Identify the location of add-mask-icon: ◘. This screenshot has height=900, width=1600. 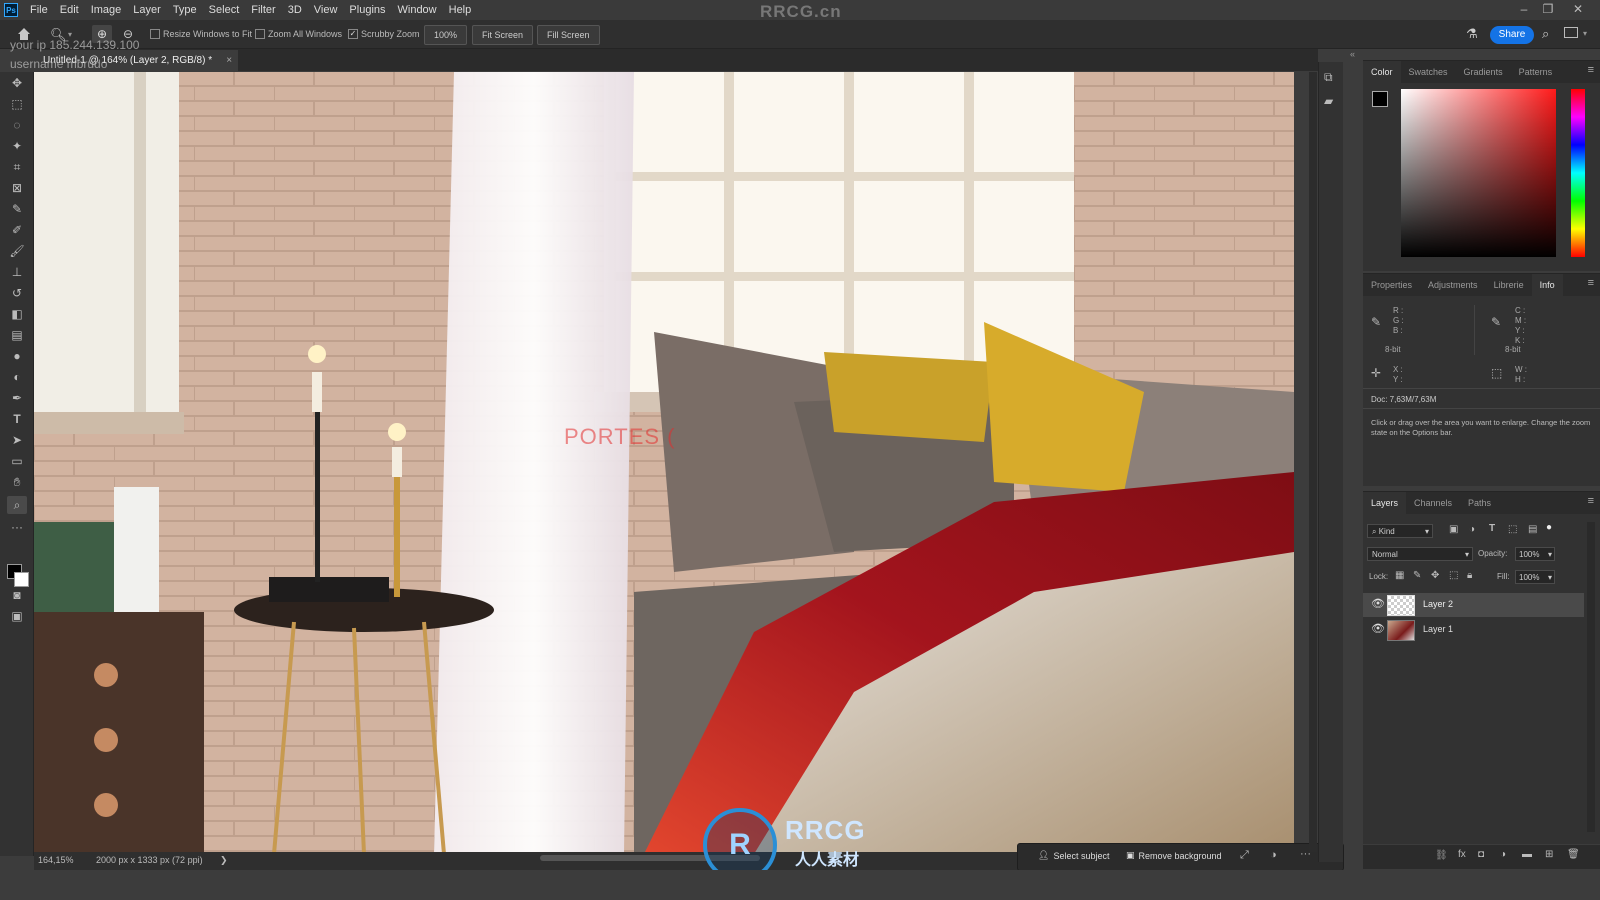
(1481, 854).